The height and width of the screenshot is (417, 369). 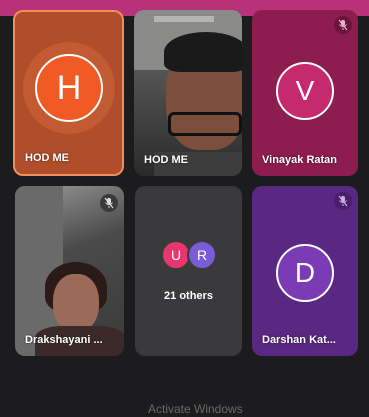 I want to click on participant-tile-hod-me-avatar: H HOD ME, so click(x=68, y=93).